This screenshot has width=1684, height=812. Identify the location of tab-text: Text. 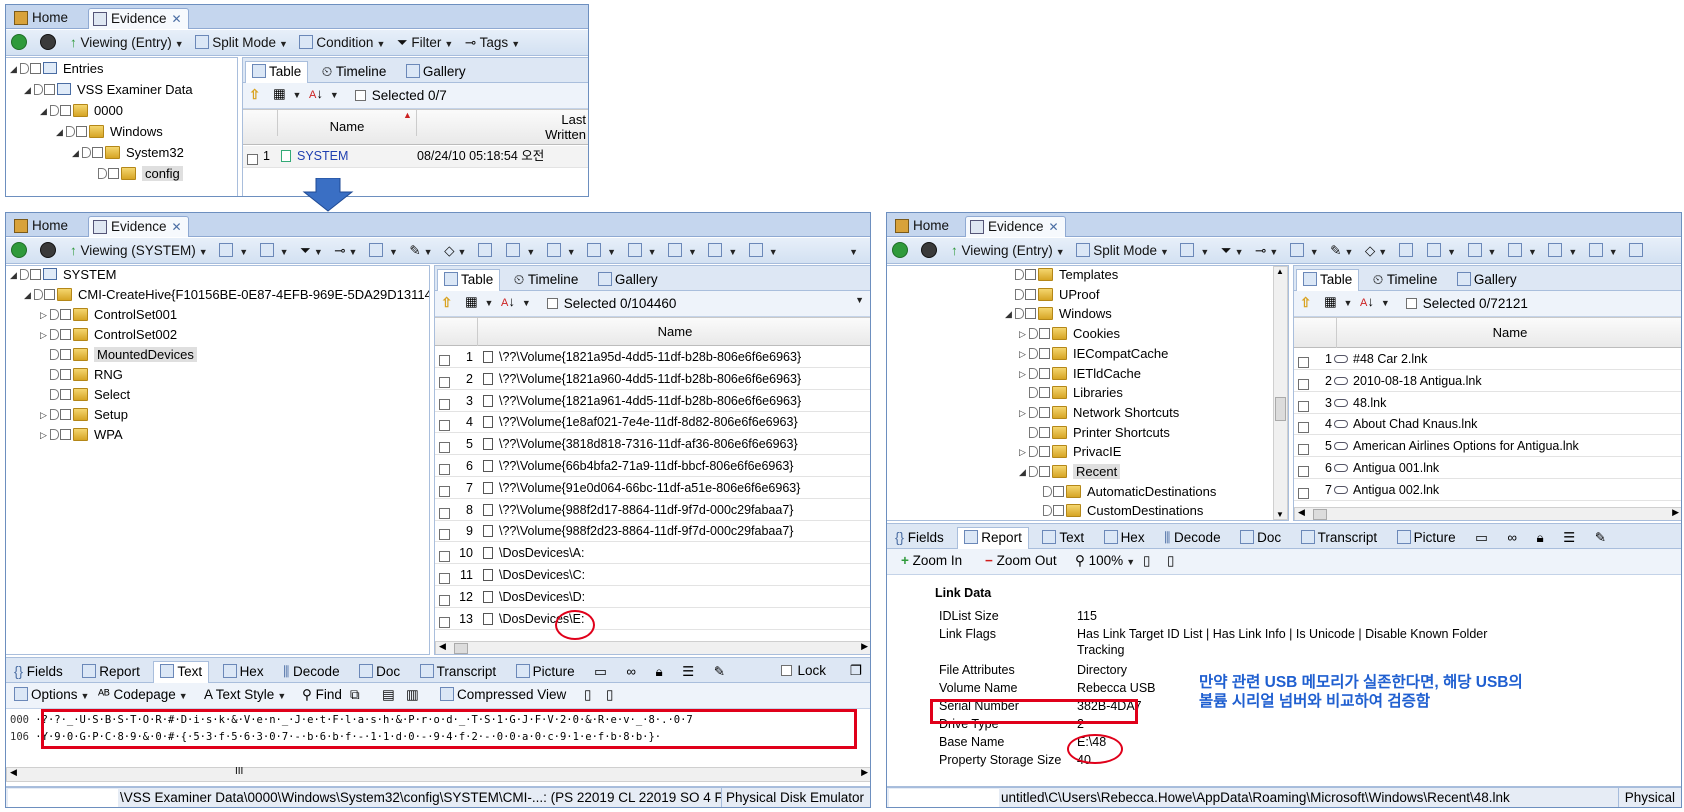
(181, 672).